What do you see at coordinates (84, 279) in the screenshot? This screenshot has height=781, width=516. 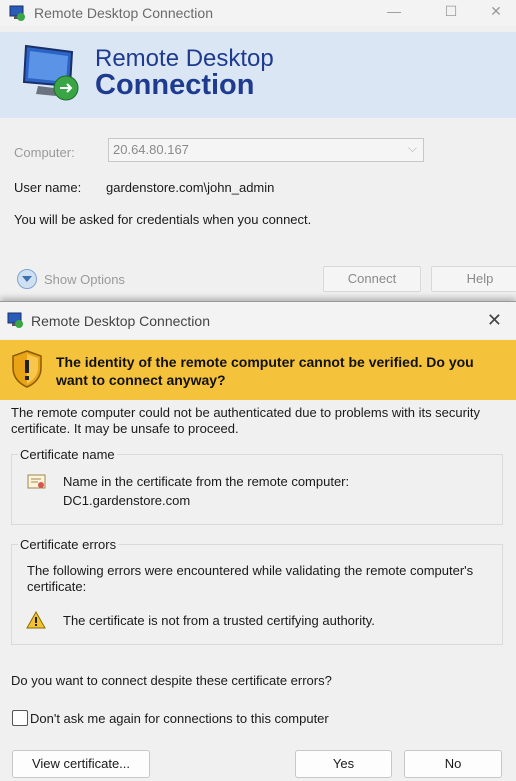 I see `show-options-link: Show Options` at bounding box center [84, 279].